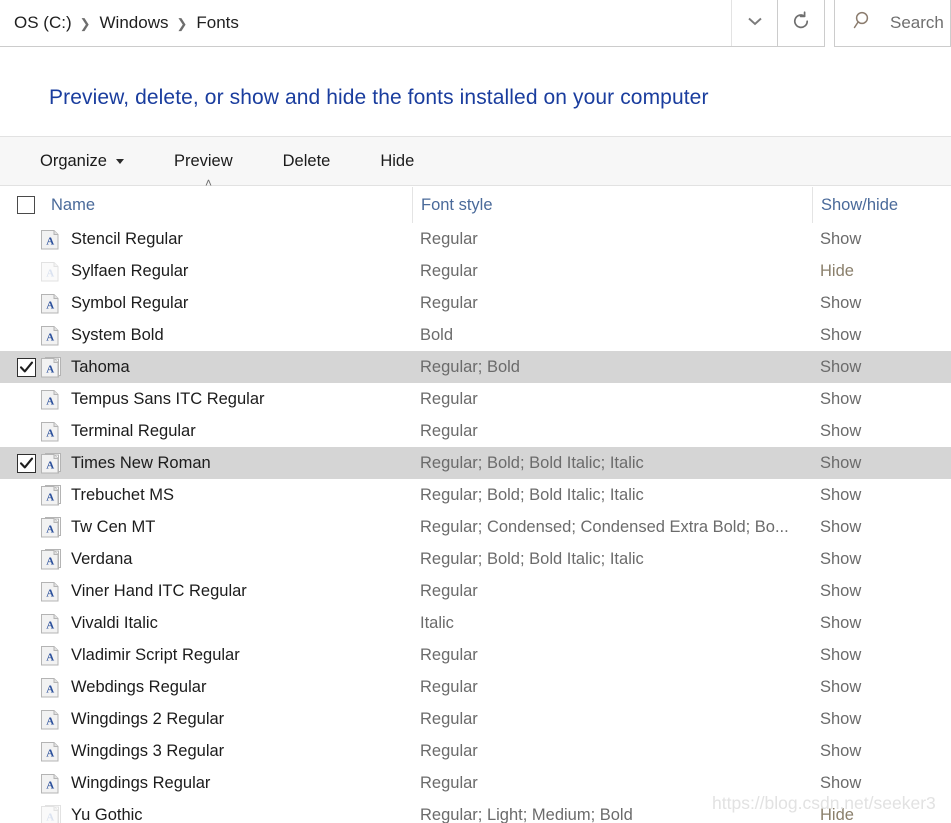 Image resolution: width=951 pixels, height=823 pixels. I want to click on organize-button: Organize, so click(82, 161).